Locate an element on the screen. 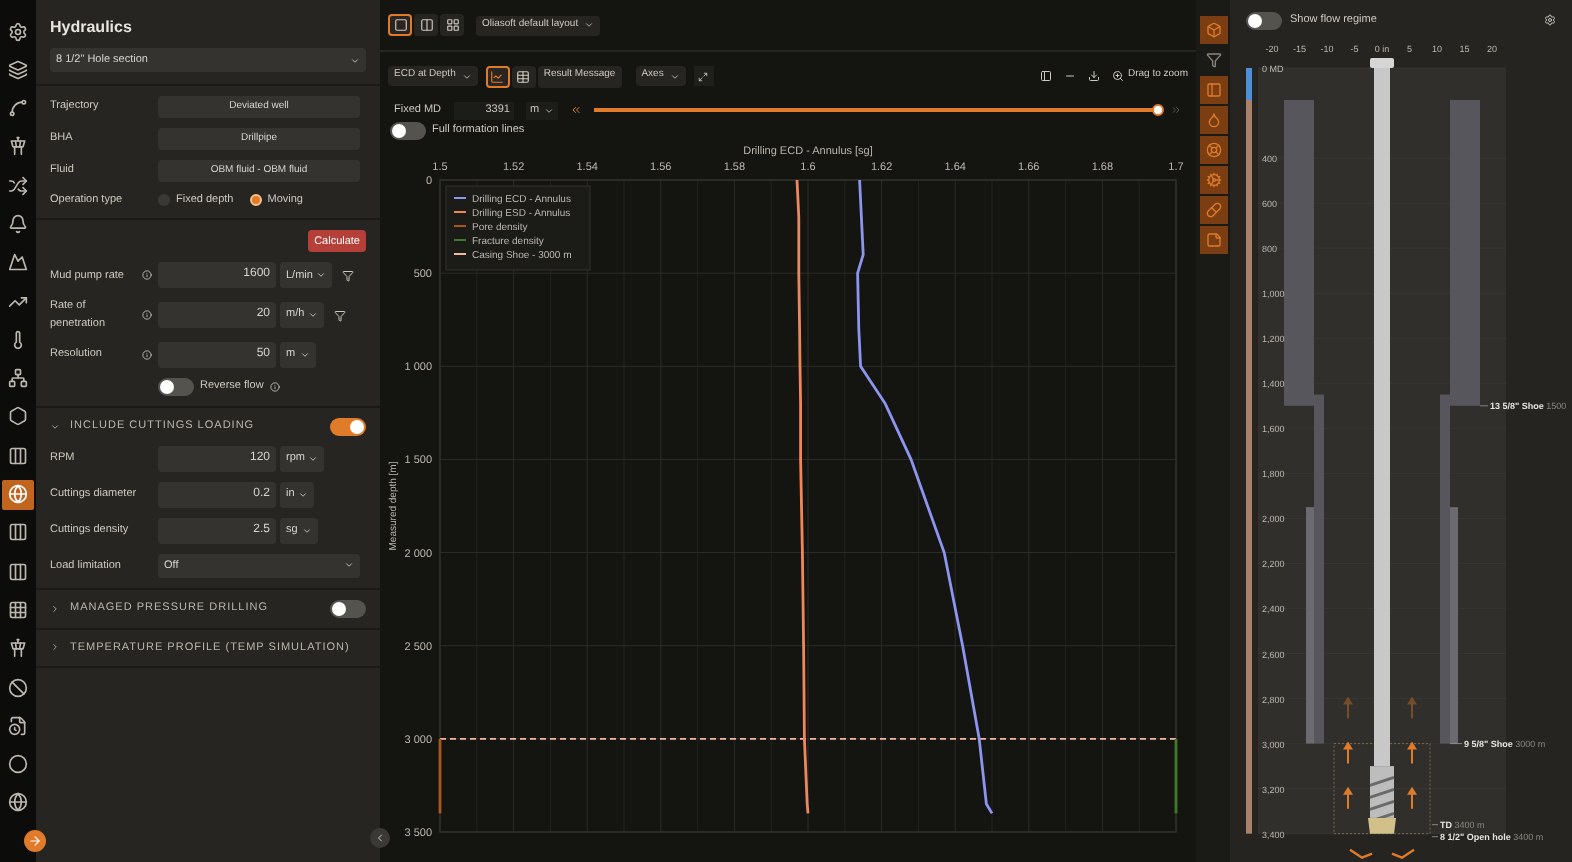 The height and width of the screenshot is (862, 1572). table-icon is located at coordinates (523, 76).